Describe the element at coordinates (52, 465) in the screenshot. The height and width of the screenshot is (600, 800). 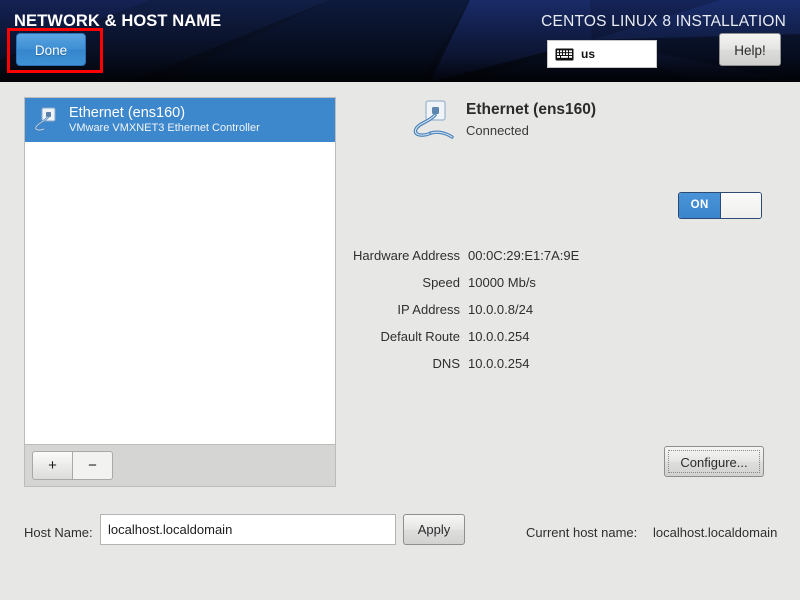
I see `add-device-button: +` at that location.